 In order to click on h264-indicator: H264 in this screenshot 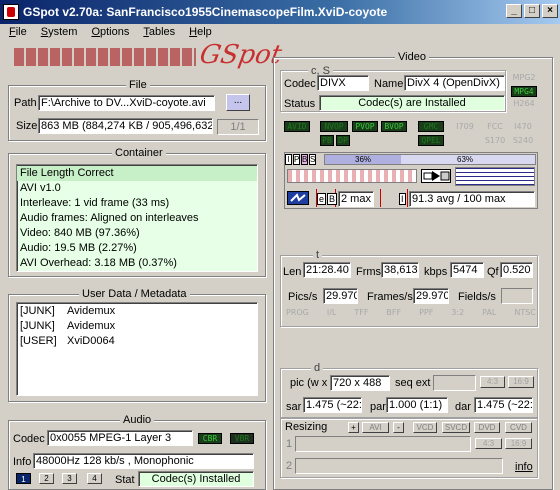, I will do `click(524, 103)`.